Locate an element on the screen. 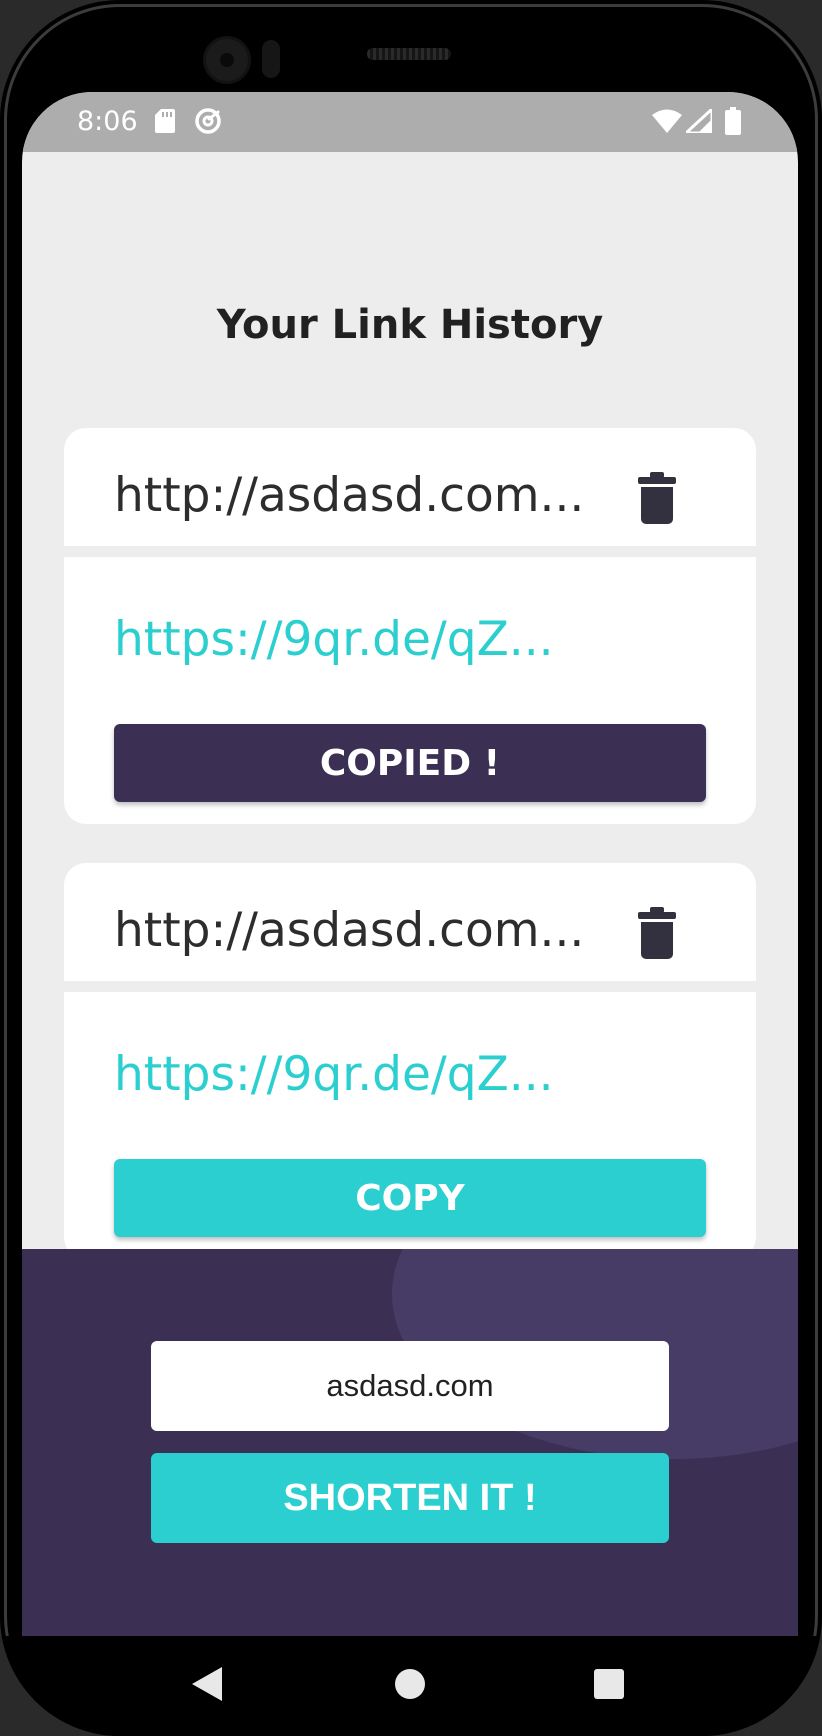  home-icon is located at coordinates (410, 1684).